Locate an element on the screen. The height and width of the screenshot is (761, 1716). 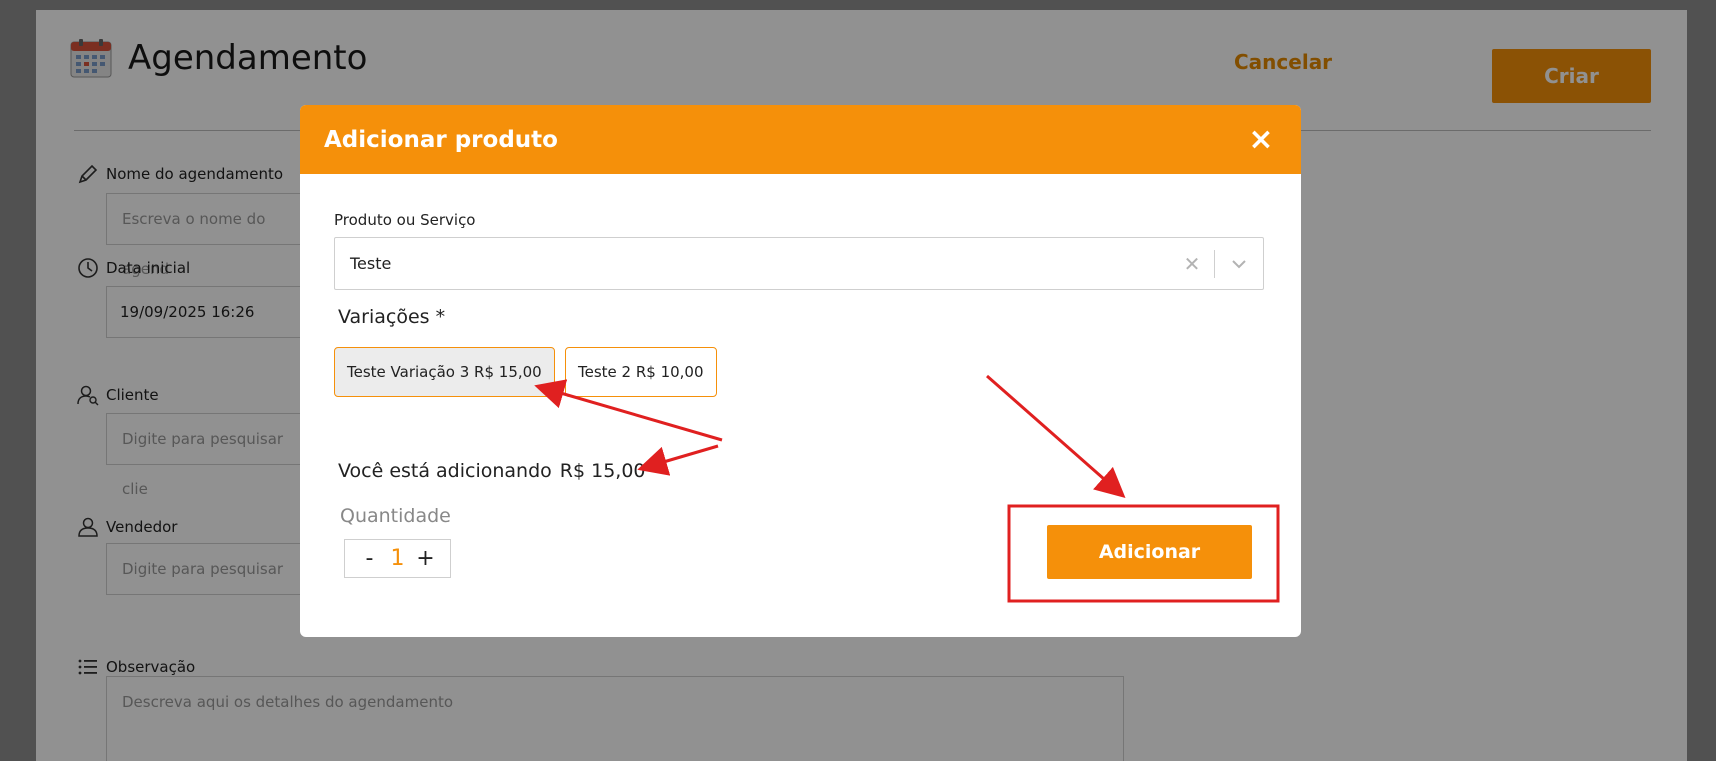
add-button: Adicionar is located at coordinates (1149, 552).